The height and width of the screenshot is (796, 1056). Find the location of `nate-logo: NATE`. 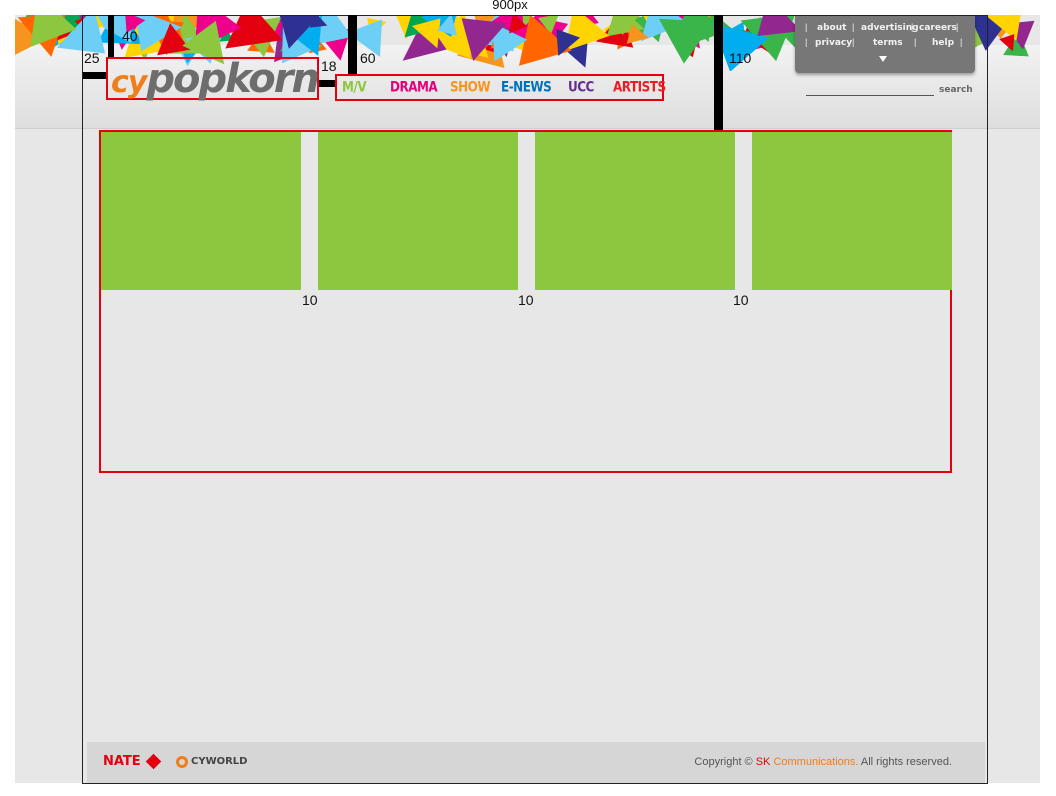

nate-logo: NATE is located at coordinates (122, 761).